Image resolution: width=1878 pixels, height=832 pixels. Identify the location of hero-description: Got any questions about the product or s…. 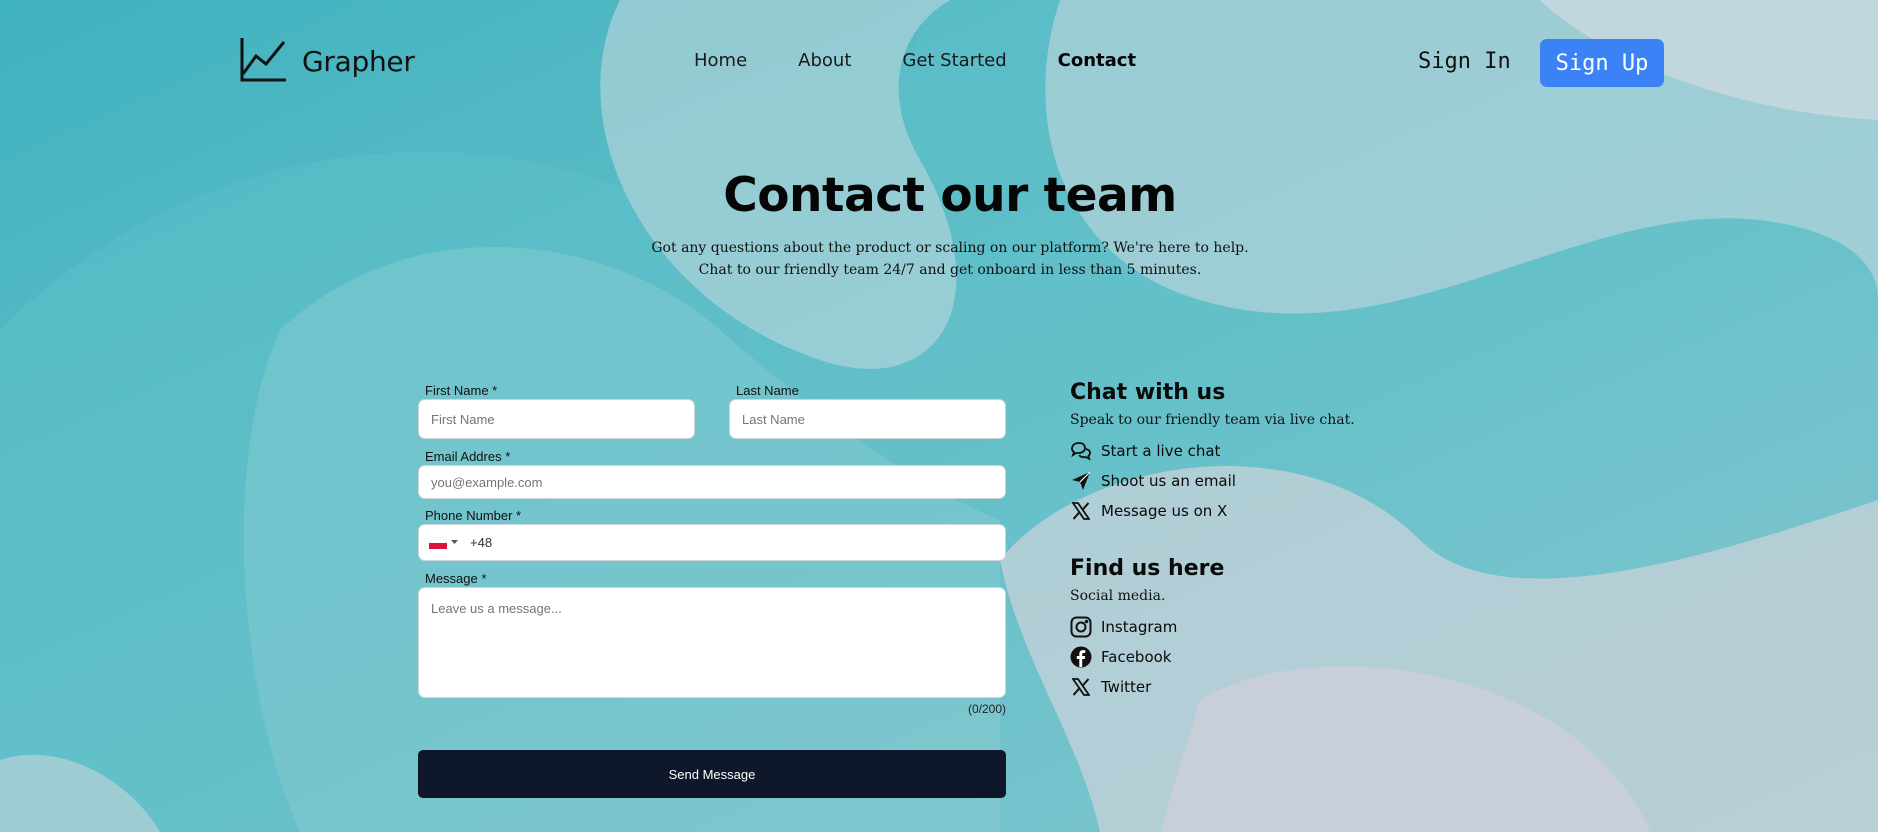
(939, 259).